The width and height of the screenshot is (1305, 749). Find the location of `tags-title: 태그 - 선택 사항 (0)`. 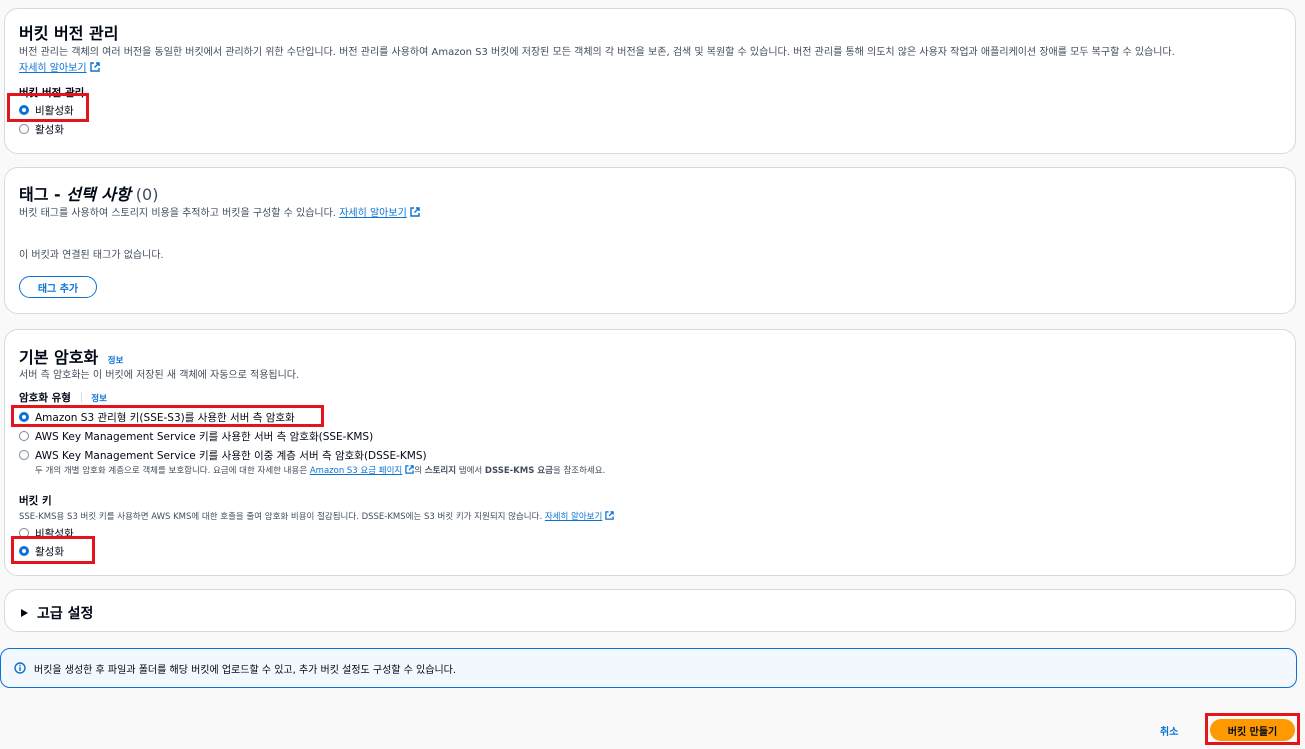

tags-title: 태그 - 선택 사항 (0) is located at coordinates (88, 193).